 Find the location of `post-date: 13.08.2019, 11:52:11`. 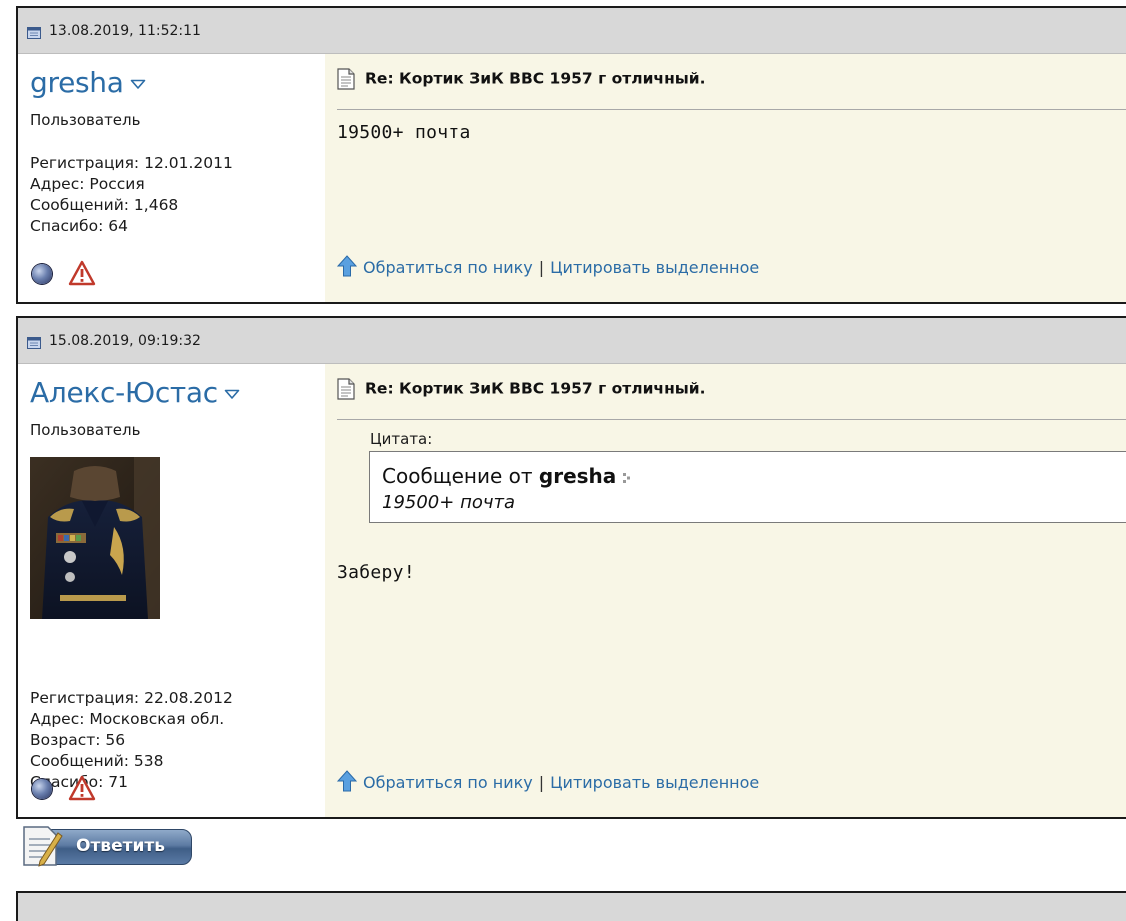

post-date: 13.08.2019, 11:52:11 is located at coordinates (125, 31).